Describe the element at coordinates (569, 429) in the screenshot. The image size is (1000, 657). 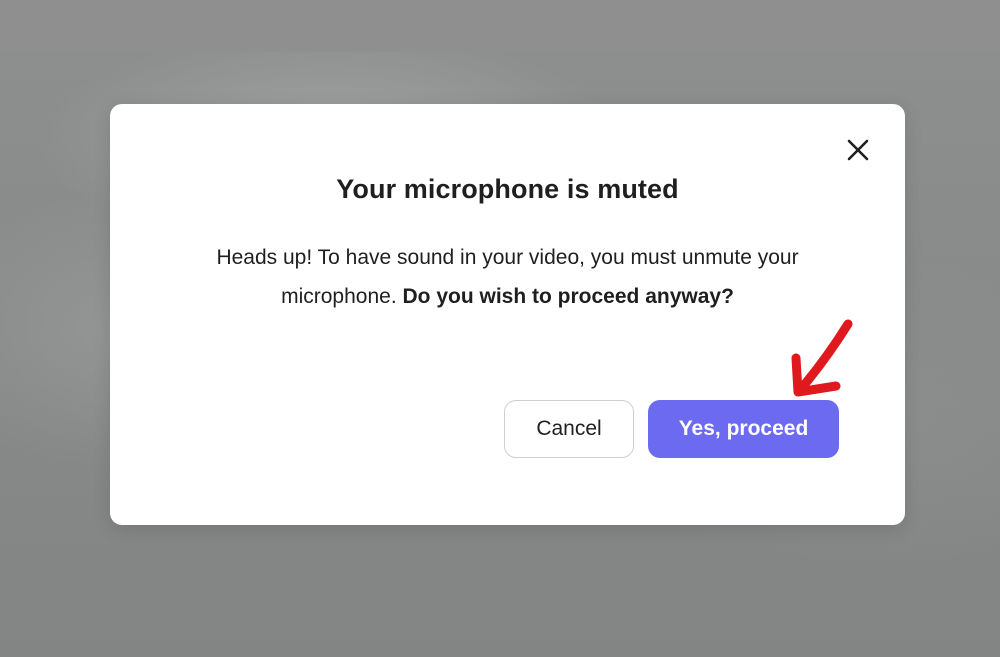
I see `cancel-button: Cancel` at that location.